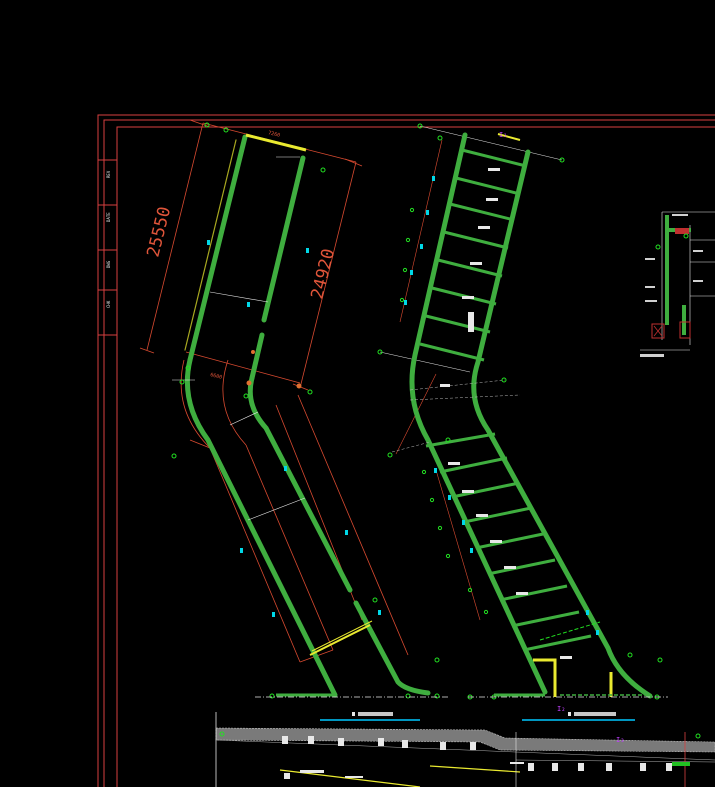 This screenshot has height=787, width=715. I want to click on left-ramp-caption, so click(372, 714).